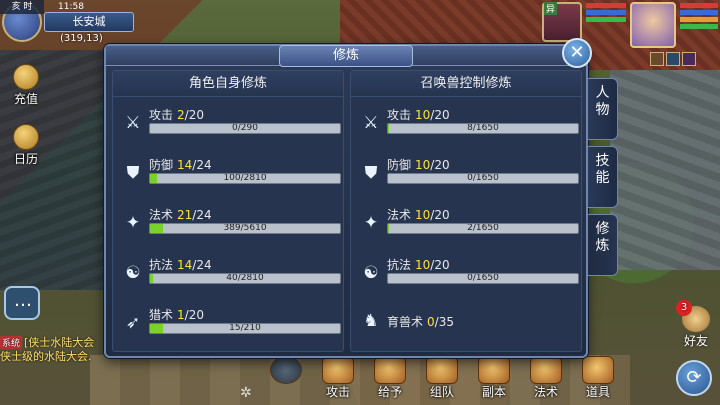 The height and width of the screenshot is (405, 720). I want to click on cultivation-label: 法术, so click(399, 215).